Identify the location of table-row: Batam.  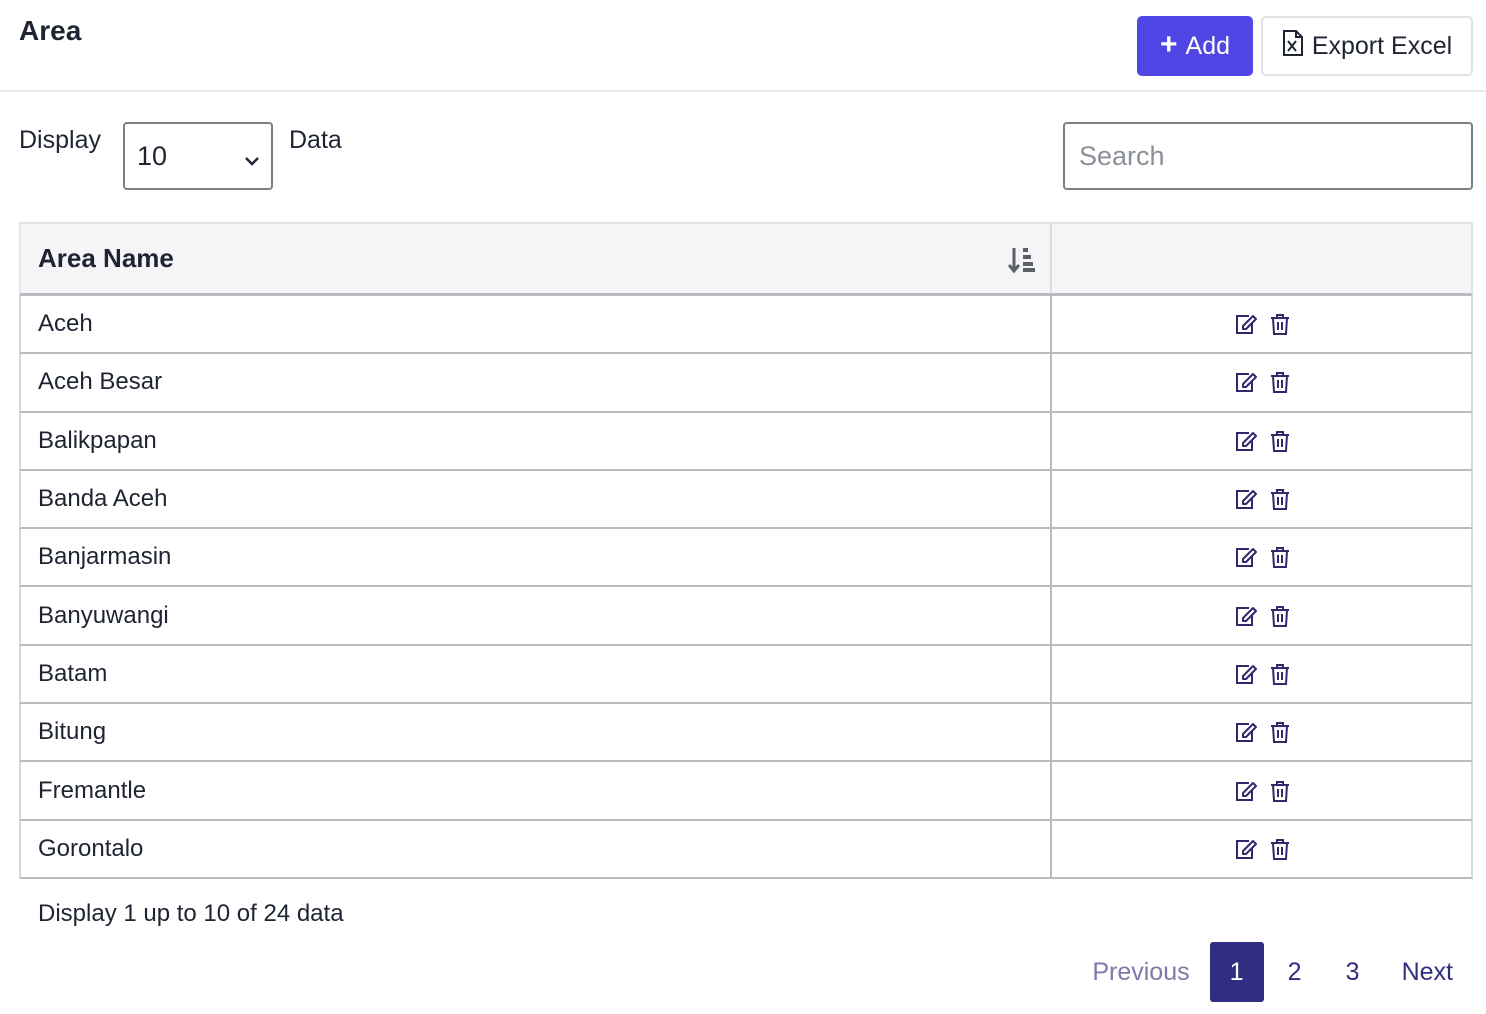
(746, 675).